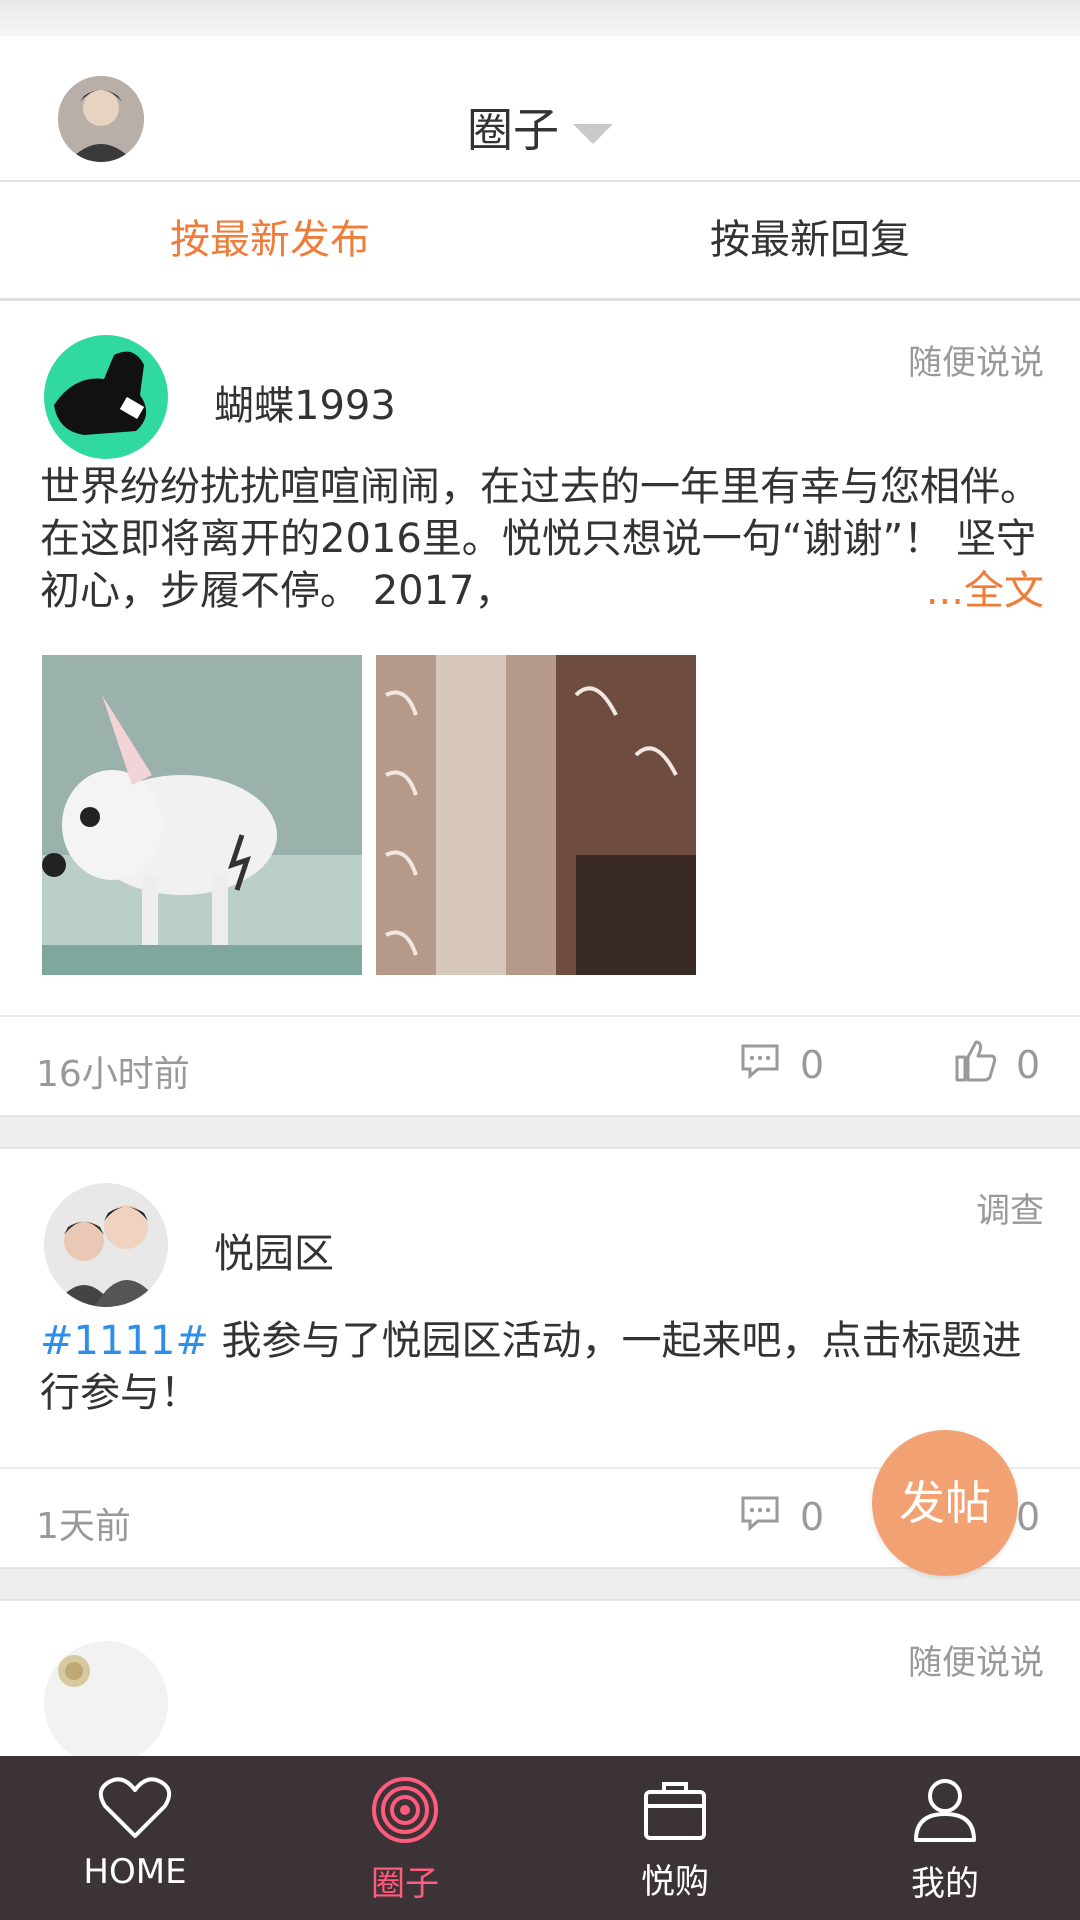 This screenshot has height=1920, width=1080. I want to click on post-card: 随便说说, so click(540, 1678).